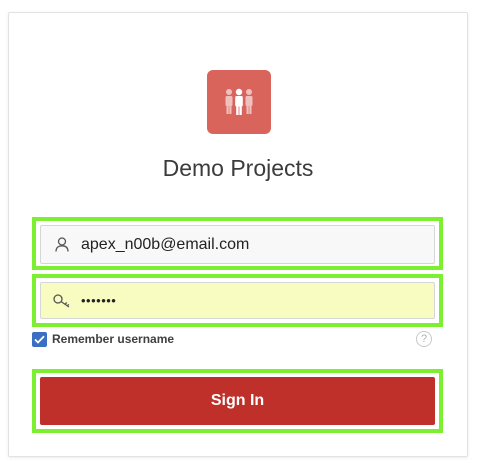 The width and height of the screenshot is (477, 472). What do you see at coordinates (257, 244) in the screenshot?
I see `username-input` at bounding box center [257, 244].